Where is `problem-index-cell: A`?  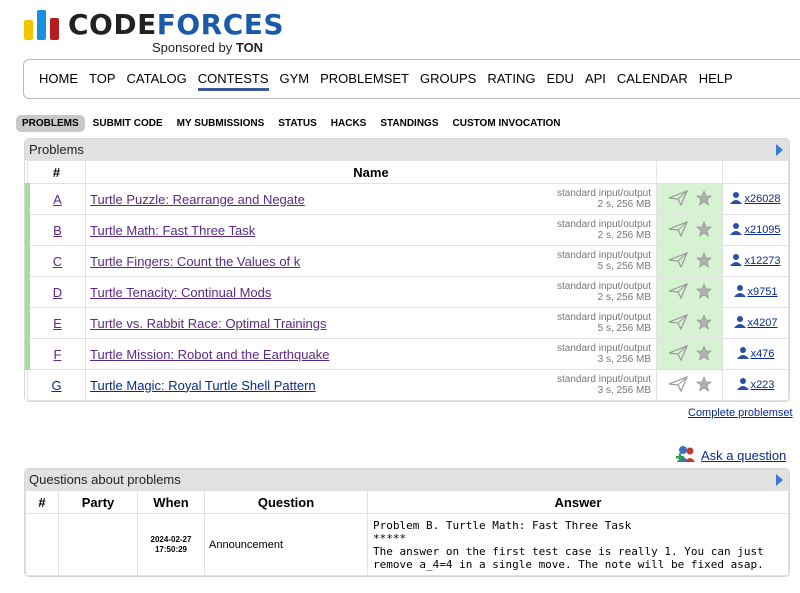 problem-index-cell: A is located at coordinates (55, 199).